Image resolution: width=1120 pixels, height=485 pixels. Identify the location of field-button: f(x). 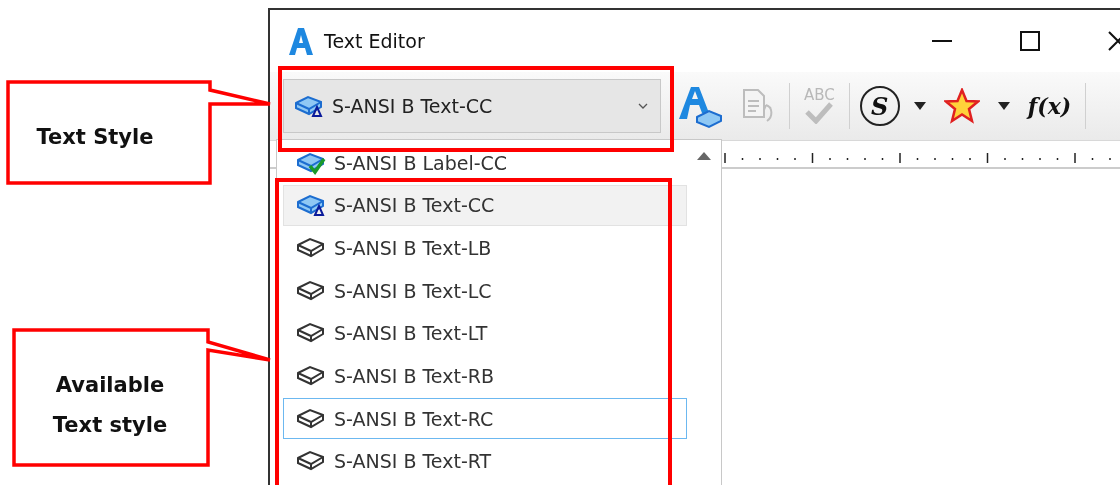
(1049, 106).